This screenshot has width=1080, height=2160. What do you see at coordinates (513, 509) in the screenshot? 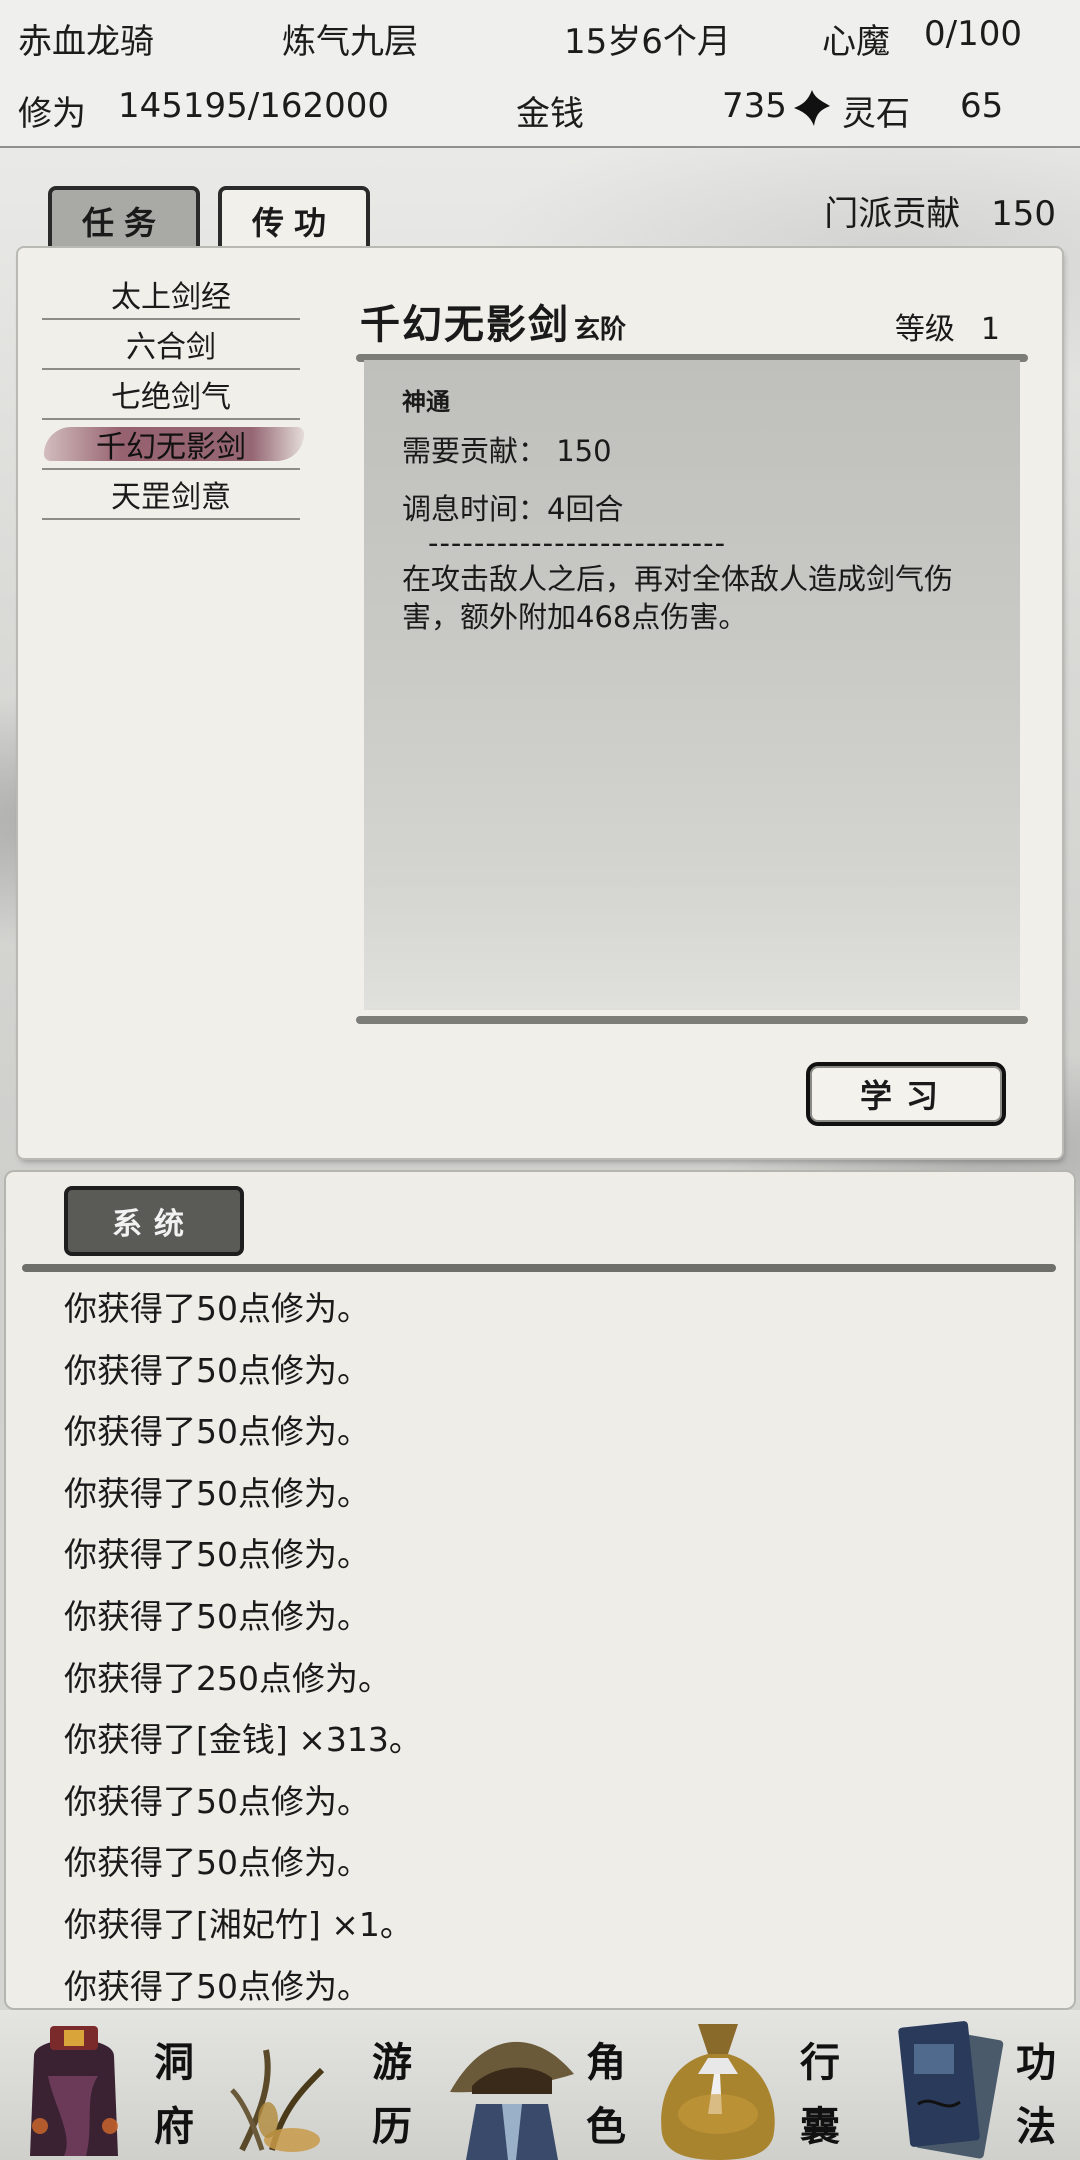
I see `skill-cooldown: 调息时间：4回合` at bounding box center [513, 509].